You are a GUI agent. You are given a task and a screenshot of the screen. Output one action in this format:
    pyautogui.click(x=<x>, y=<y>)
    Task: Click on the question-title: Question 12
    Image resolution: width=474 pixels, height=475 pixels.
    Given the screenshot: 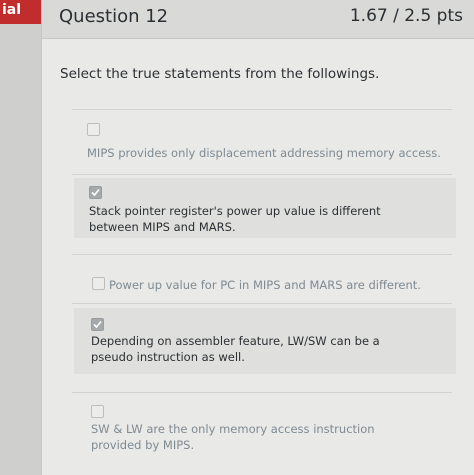 What is the action you would take?
    pyautogui.click(x=114, y=16)
    